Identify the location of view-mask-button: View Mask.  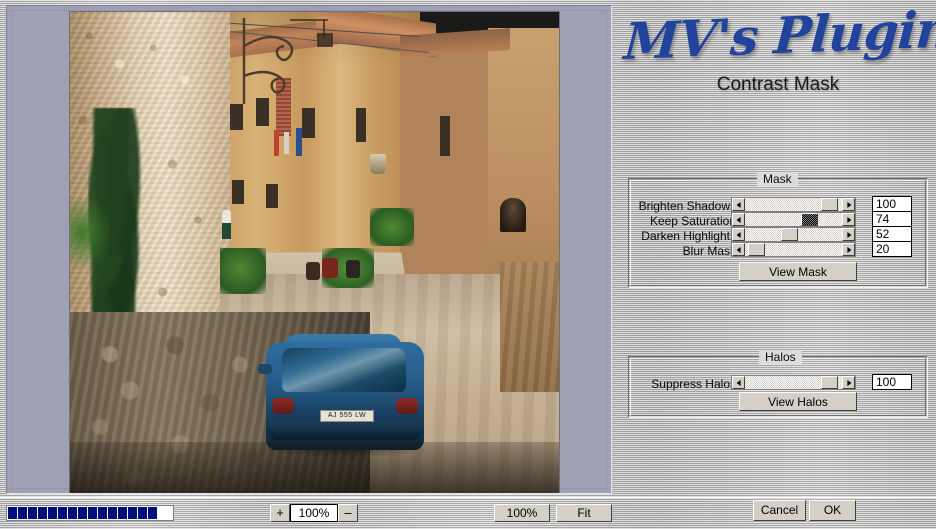
(798, 271).